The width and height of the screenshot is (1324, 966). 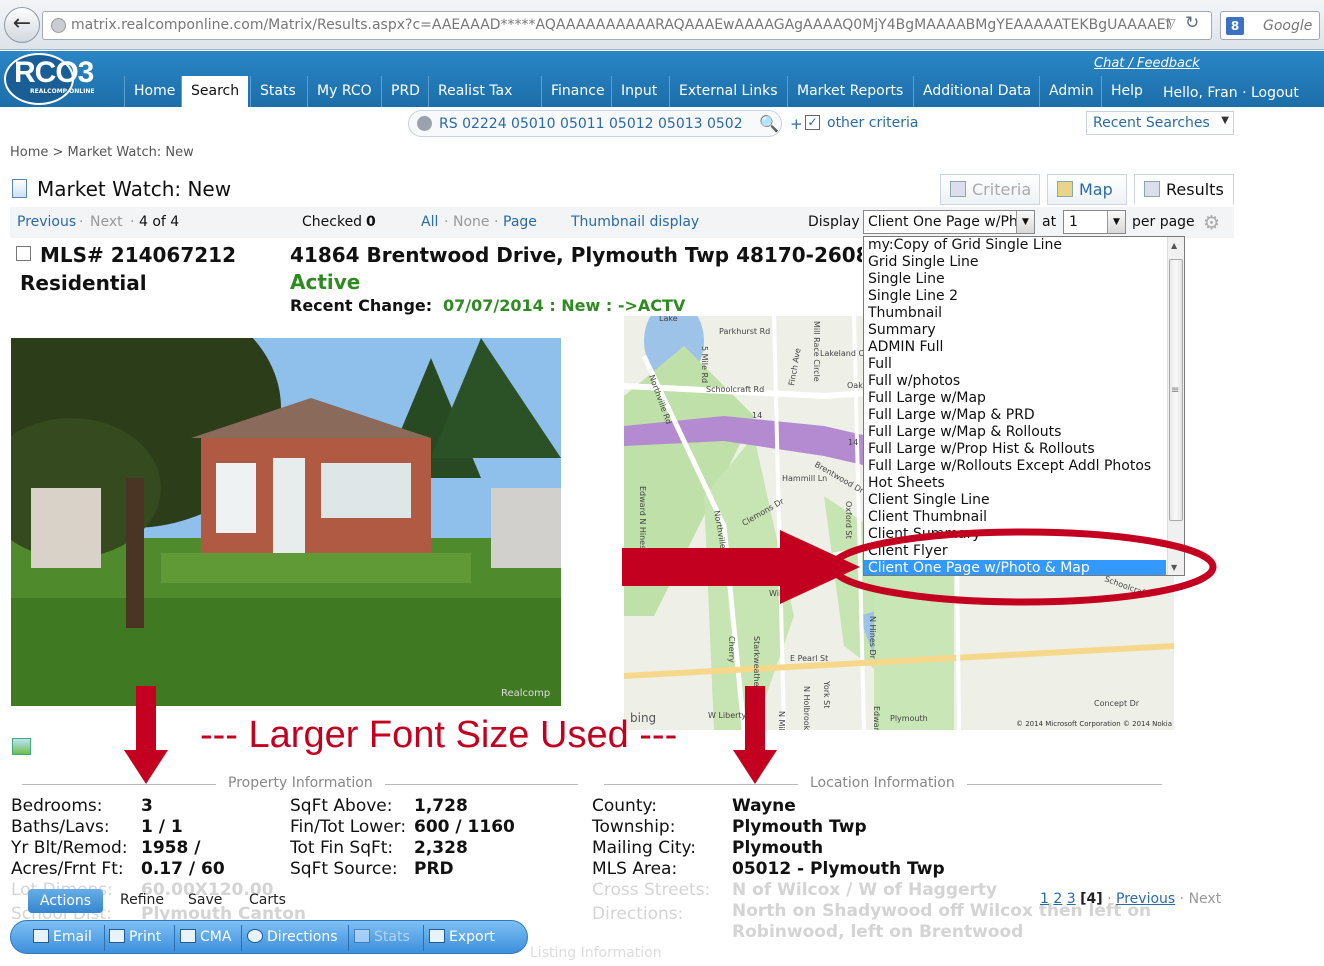 What do you see at coordinates (1205, 899) in the screenshot?
I see `next-page-link: Next` at bounding box center [1205, 899].